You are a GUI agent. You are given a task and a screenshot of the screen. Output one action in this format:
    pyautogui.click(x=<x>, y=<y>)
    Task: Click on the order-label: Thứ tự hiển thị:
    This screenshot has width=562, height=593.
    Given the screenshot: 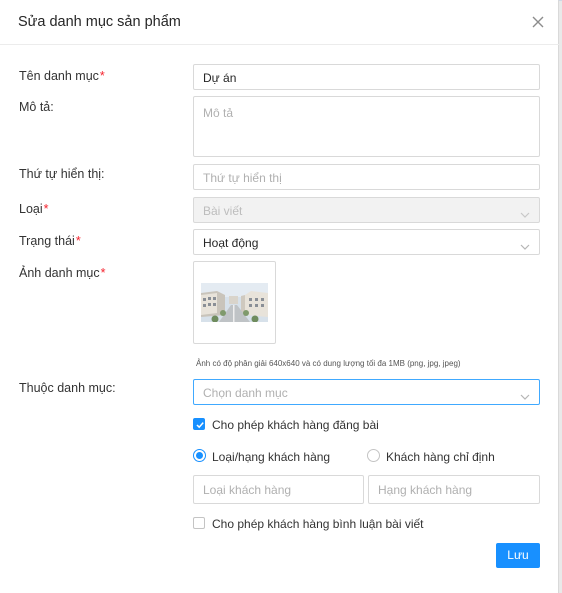 What is the action you would take?
    pyautogui.click(x=62, y=174)
    